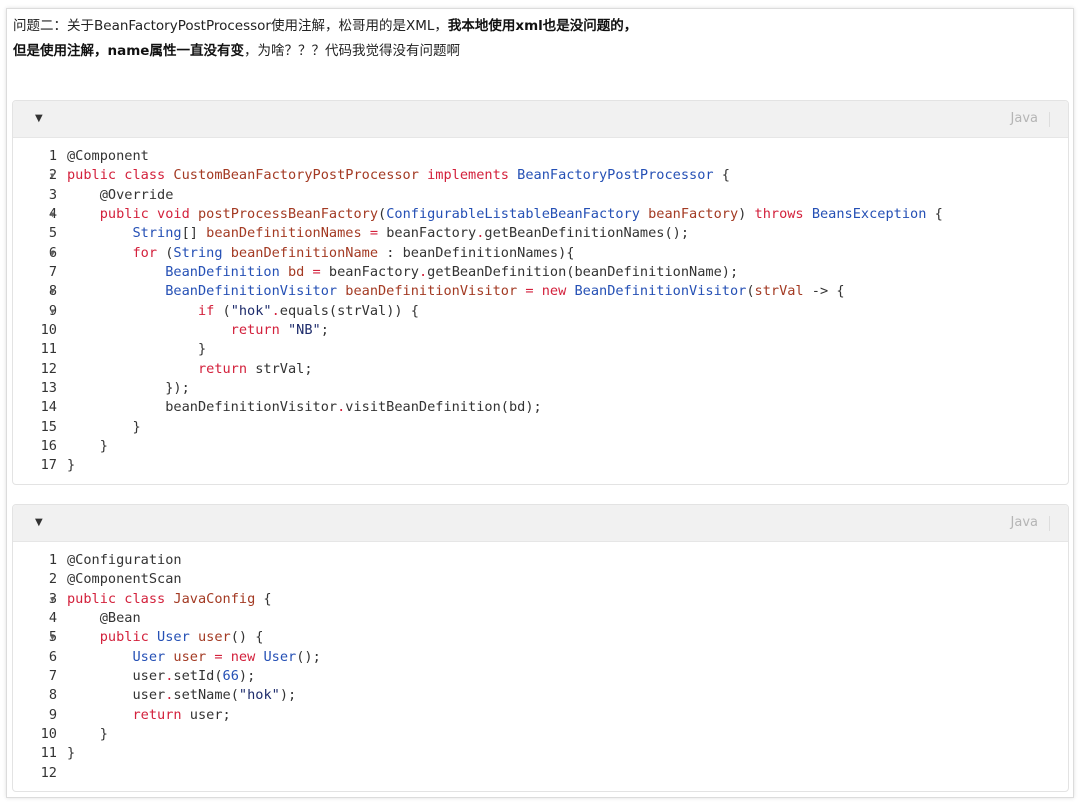  Describe the element at coordinates (48, 445) in the screenshot. I see `line-number: 16` at that location.